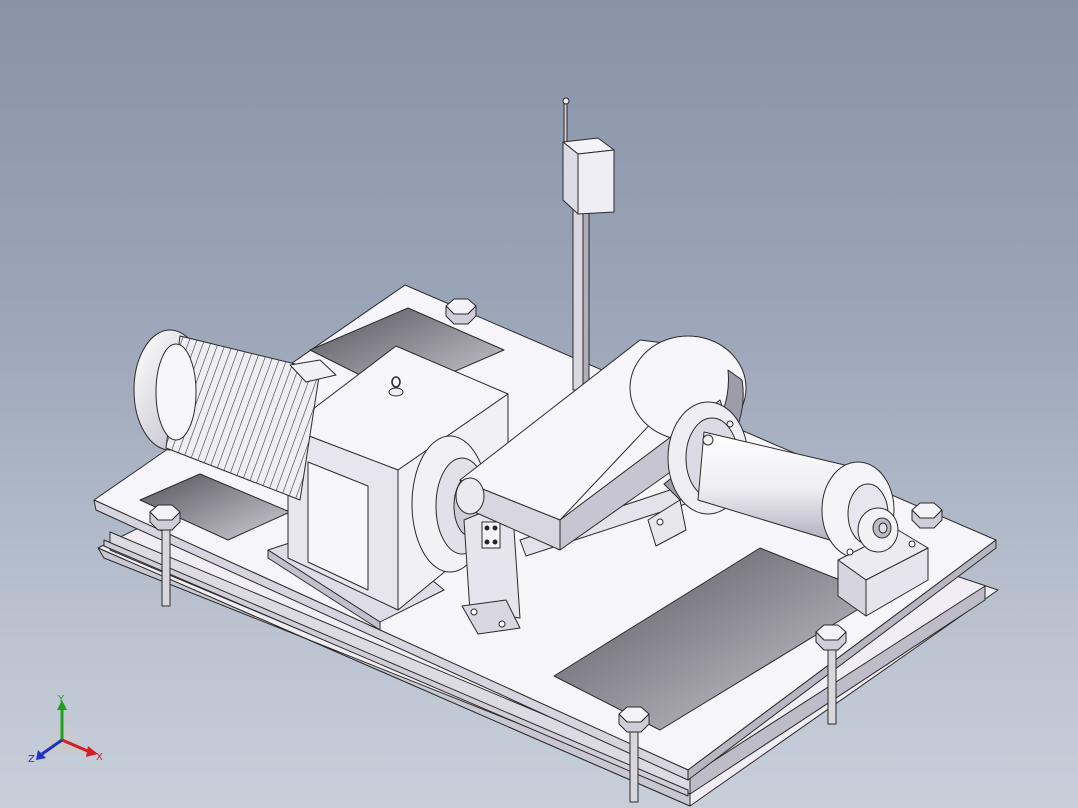 Image resolution: width=1078 pixels, height=808 pixels. I want to click on y-axis-label: Y, so click(61, 699).